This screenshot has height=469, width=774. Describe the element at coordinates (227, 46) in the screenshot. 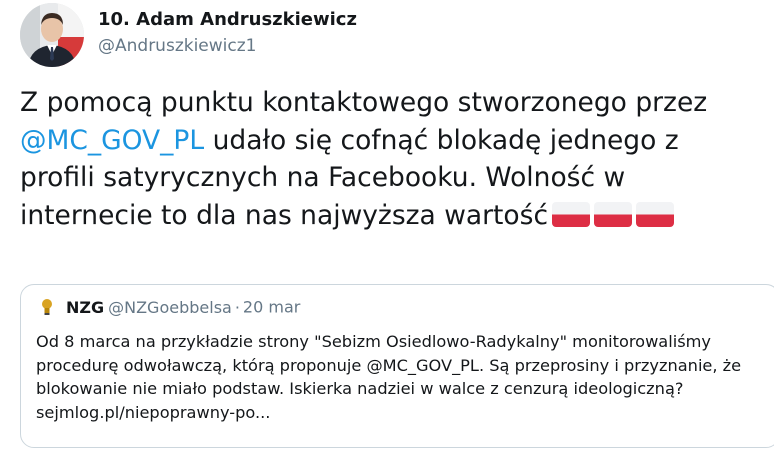

I see `author-handle: @Andruszkiewicz1` at that location.